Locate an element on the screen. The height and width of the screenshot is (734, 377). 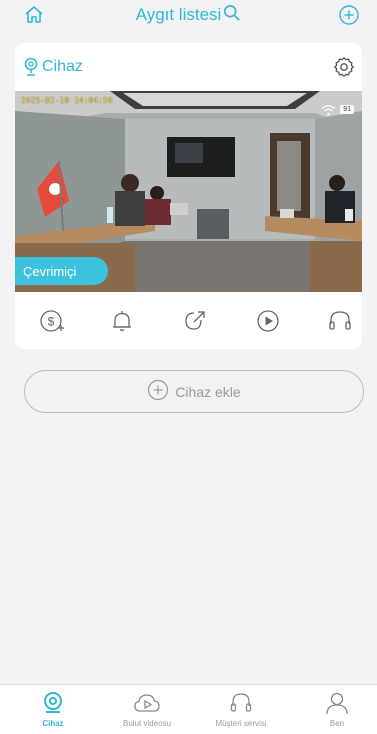
add-circle-icon is located at coordinates (349, 15).